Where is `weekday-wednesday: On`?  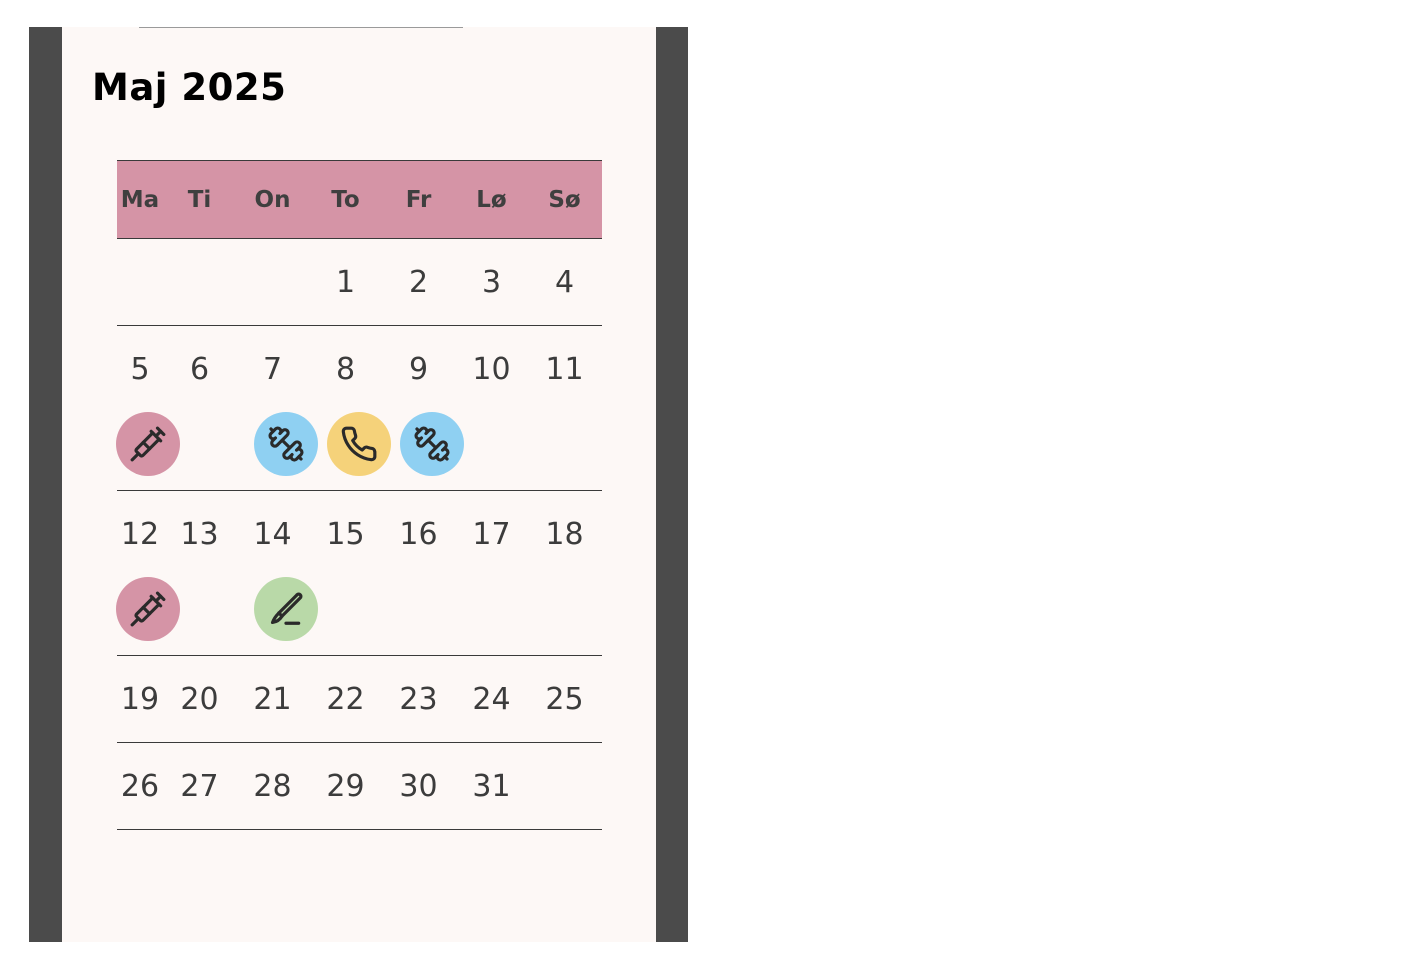 weekday-wednesday: On is located at coordinates (272, 199).